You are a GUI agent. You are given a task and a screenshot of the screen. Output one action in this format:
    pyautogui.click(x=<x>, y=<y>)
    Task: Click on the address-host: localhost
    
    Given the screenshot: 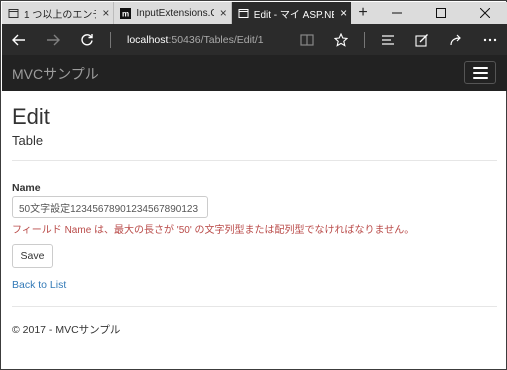 What is the action you would take?
    pyautogui.click(x=148, y=39)
    